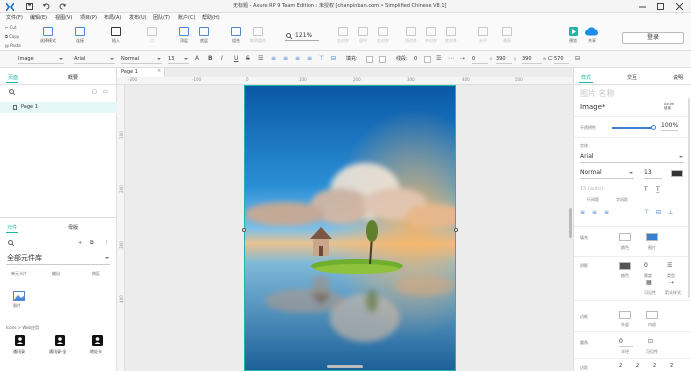  What do you see at coordinates (14, 18) in the screenshot?
I see `menu-file: 文件(F)` at bounding box center [14, 18].